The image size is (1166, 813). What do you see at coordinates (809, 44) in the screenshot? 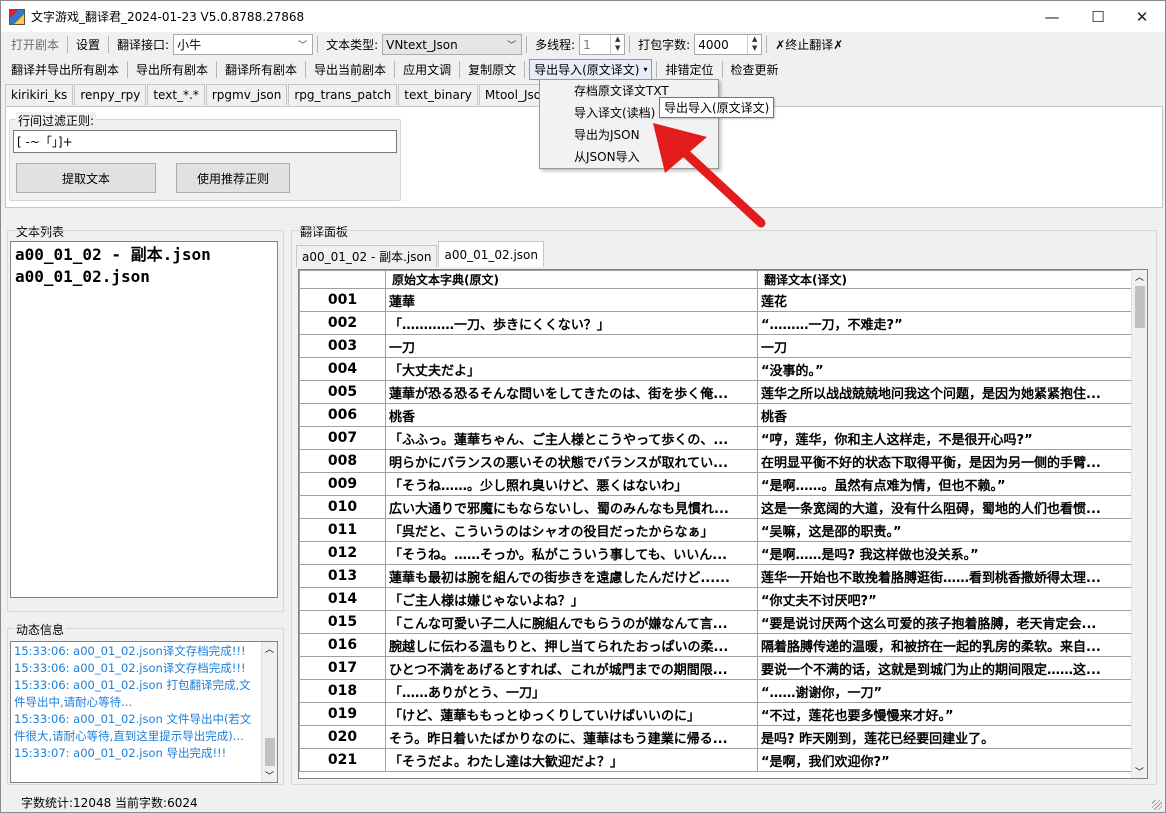
I see `stop-translation-button: ✗终止翻译✗` at bounding box center [809, 44].